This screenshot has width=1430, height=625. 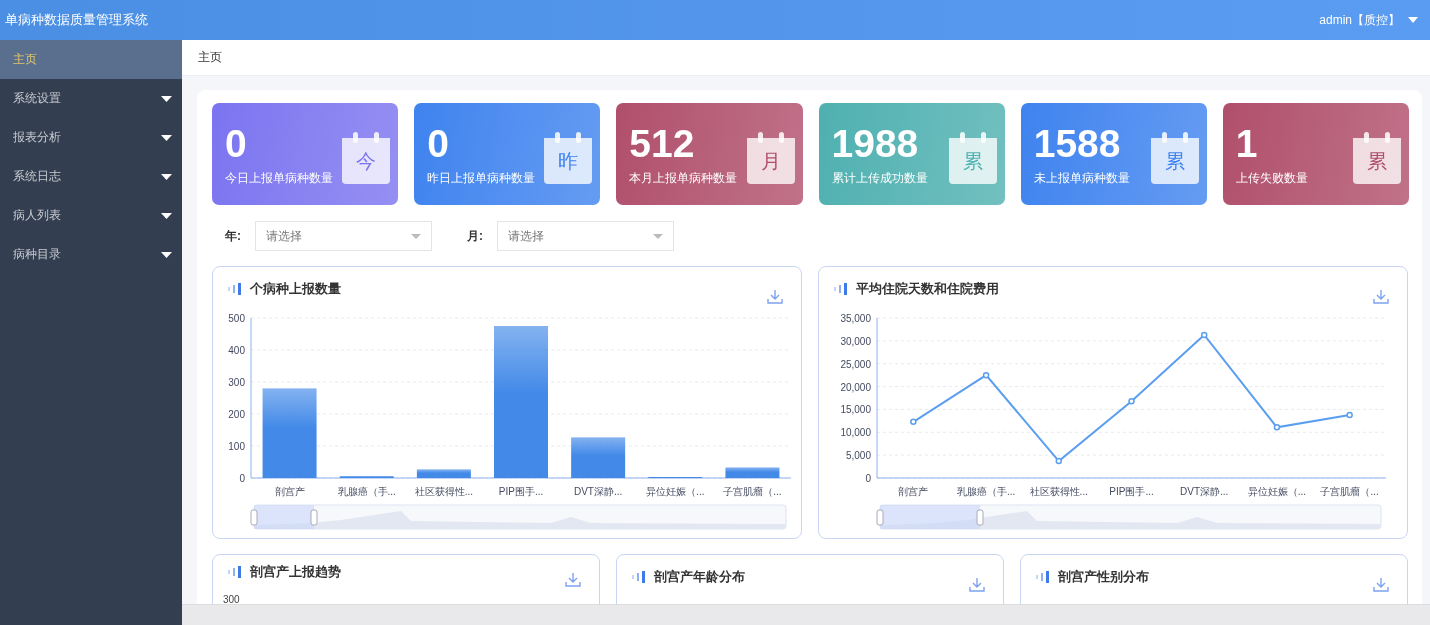 What do you see at coordinates (295, 289) in the screenshot?
I see `chart-title: 个病种上报数量` at bounding box center [295, 289].